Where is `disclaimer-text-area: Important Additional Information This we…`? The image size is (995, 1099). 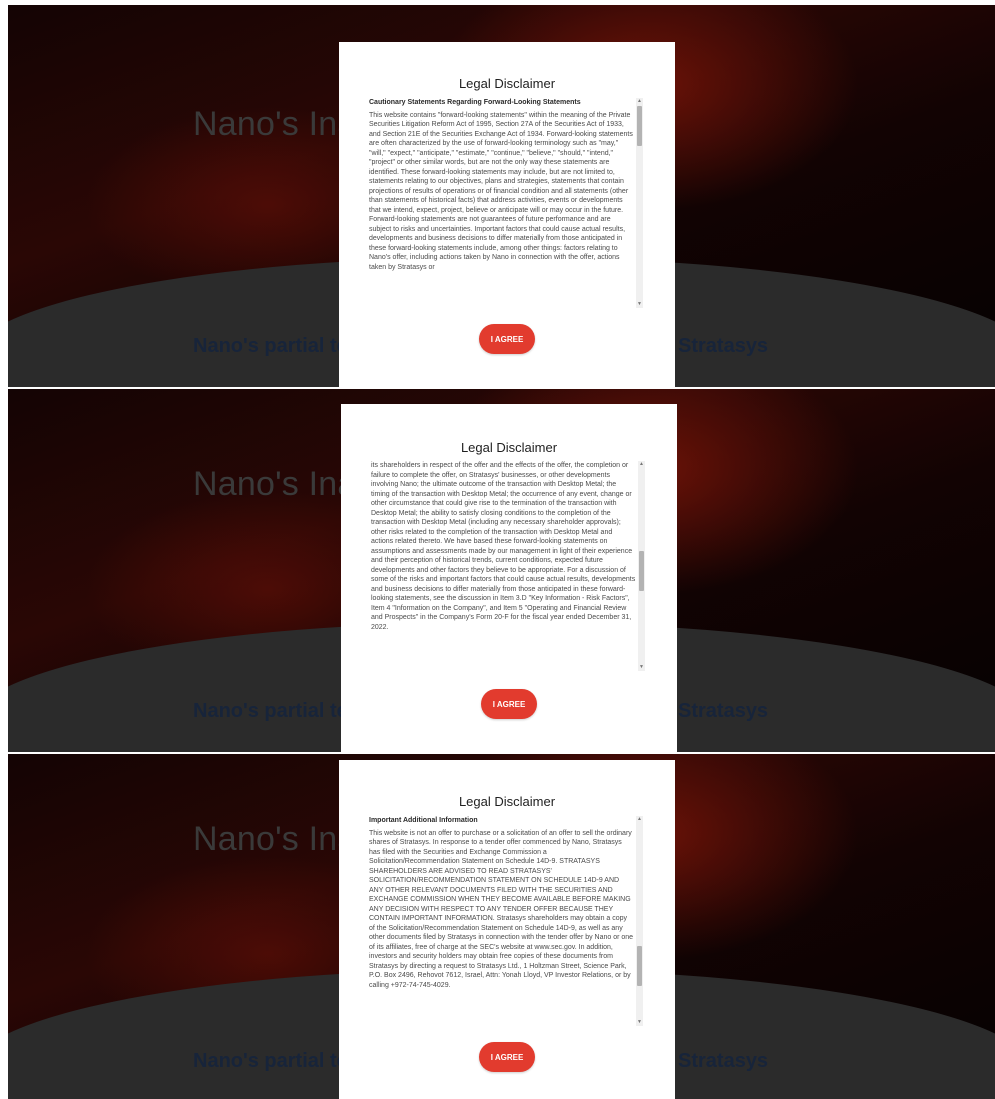 disclaimer-text-area: Important Additional Information This we… is located at coordinates (501, 921).